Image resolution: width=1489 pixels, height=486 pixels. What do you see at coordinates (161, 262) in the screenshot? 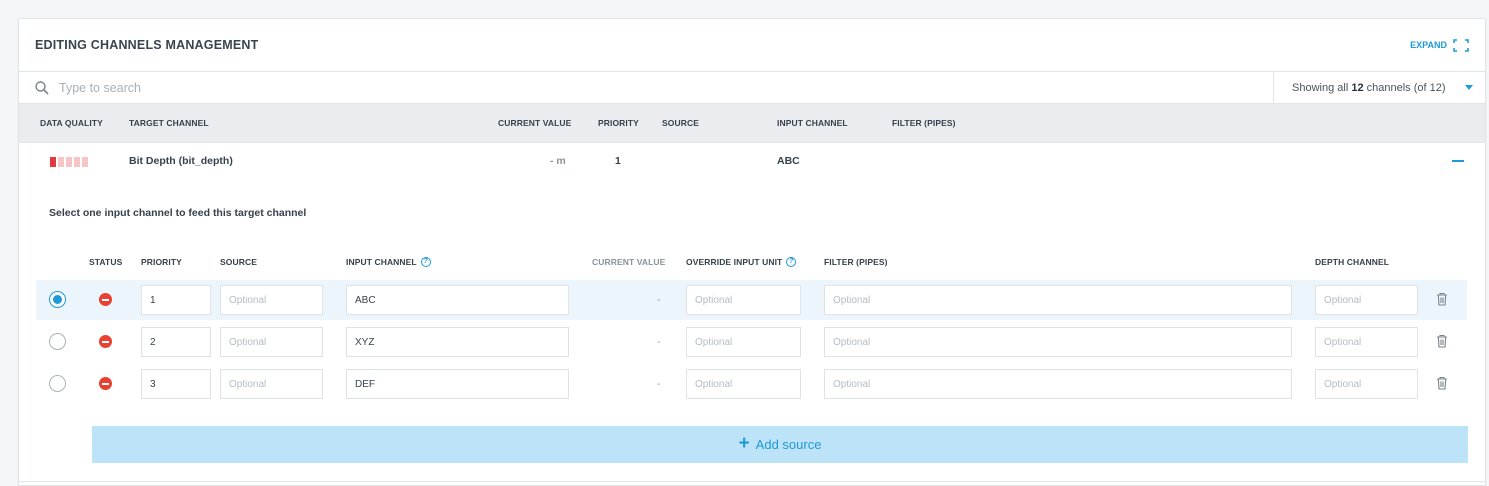
I see `col-sub-priority: PRIORITY` at bounding box center [161, 262].